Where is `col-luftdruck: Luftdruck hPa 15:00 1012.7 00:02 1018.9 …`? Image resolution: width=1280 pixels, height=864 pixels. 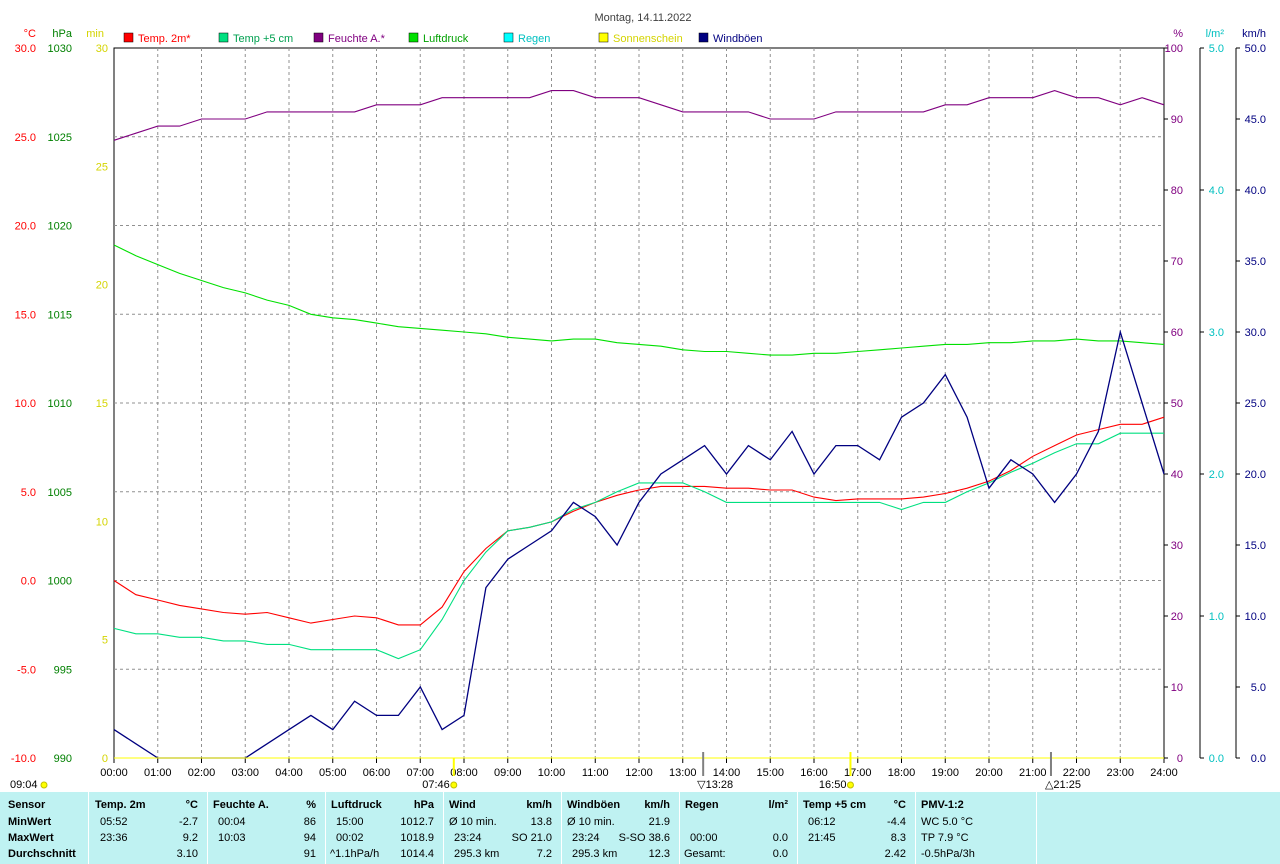 col-luftdruck: Luftdruck hPa 15:00 1012.7 00:02 1018.9 … is located at coordinates (385, 828).